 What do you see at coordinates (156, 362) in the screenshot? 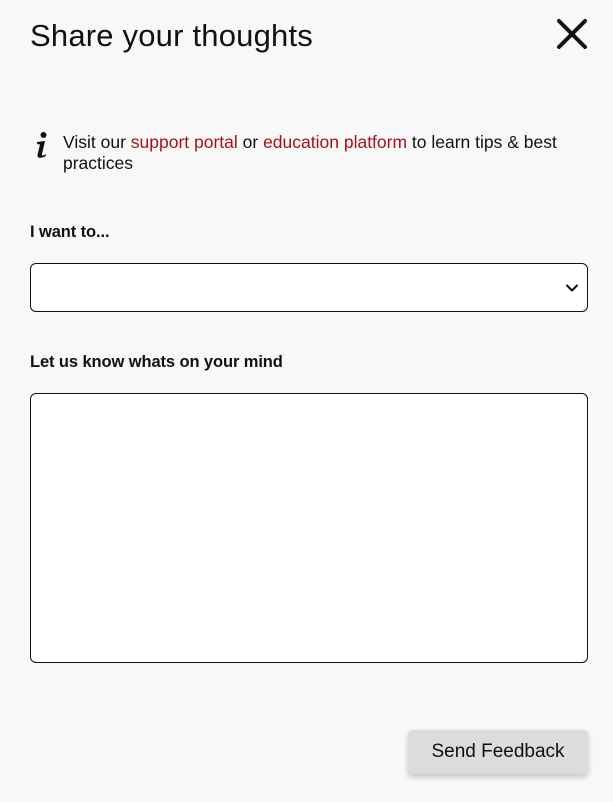
I see `mind-label: Let us know whats on your mind` at bounding box center [156, 362].